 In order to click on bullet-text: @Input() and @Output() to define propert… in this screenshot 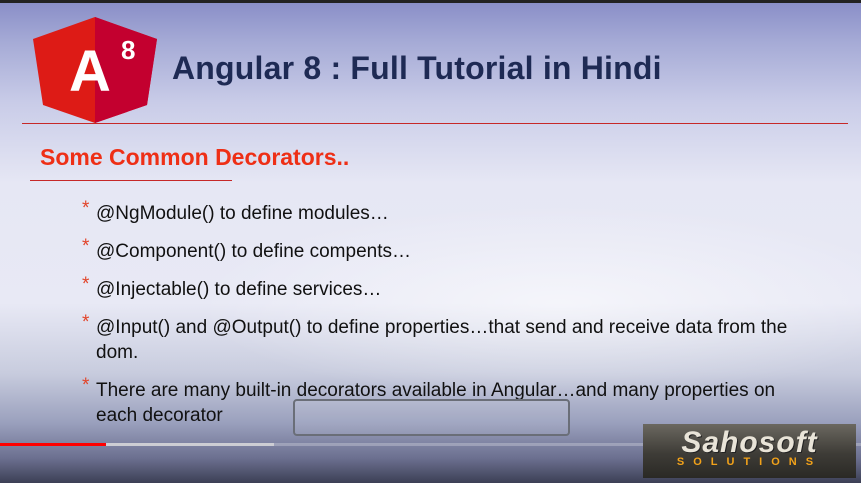, I will do `click(442, 340)`.